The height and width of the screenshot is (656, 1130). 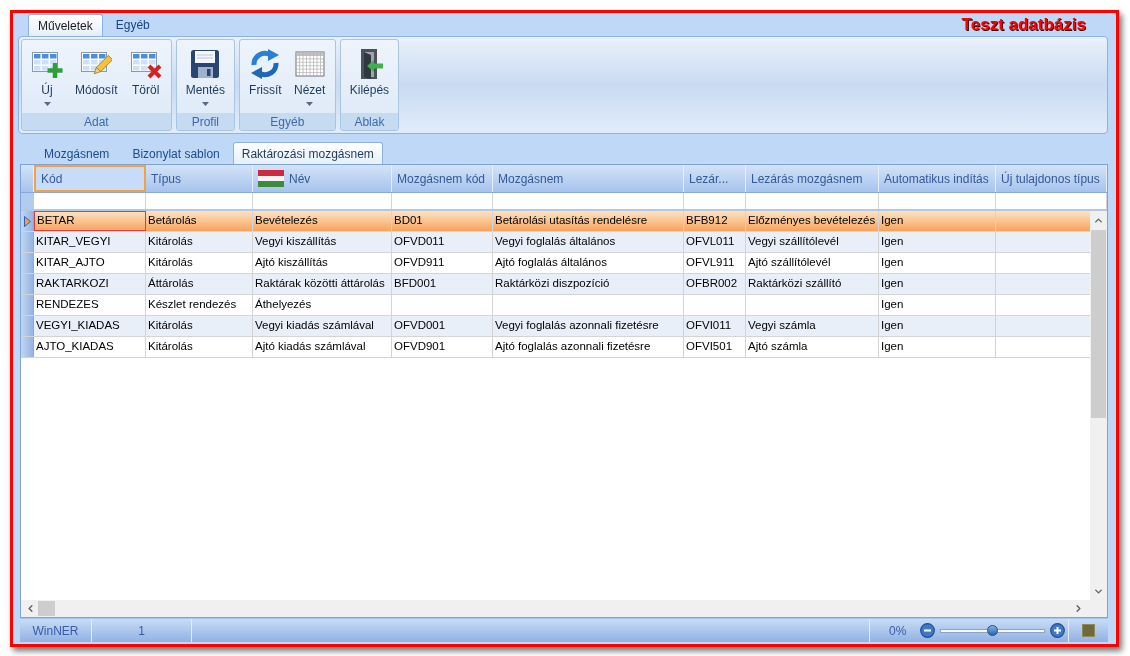 I want to click on table-cell-text: Vegyi foglalás azonnali fizetésre, so click(x=577, y=326).